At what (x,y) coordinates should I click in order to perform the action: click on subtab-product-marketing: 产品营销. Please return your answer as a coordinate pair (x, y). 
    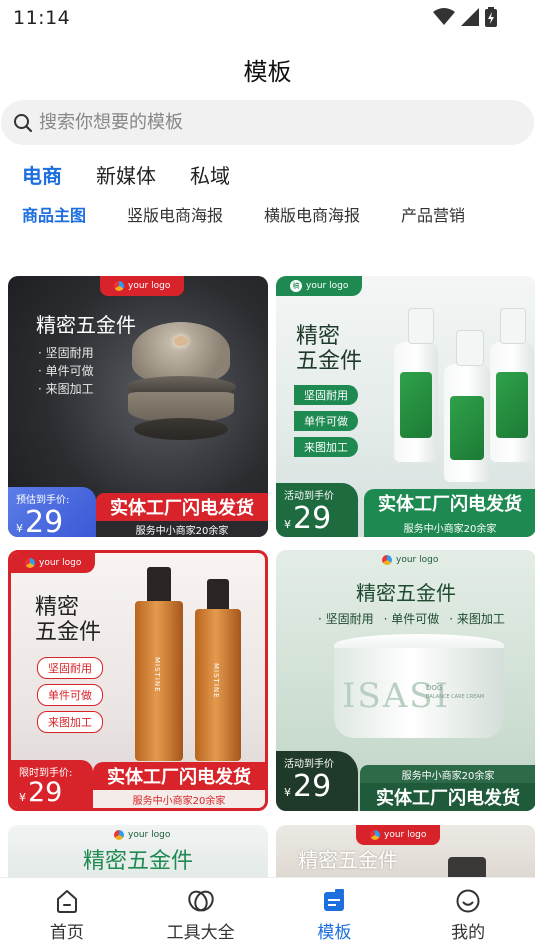
    Looking at the image, I should click on (433, 214).